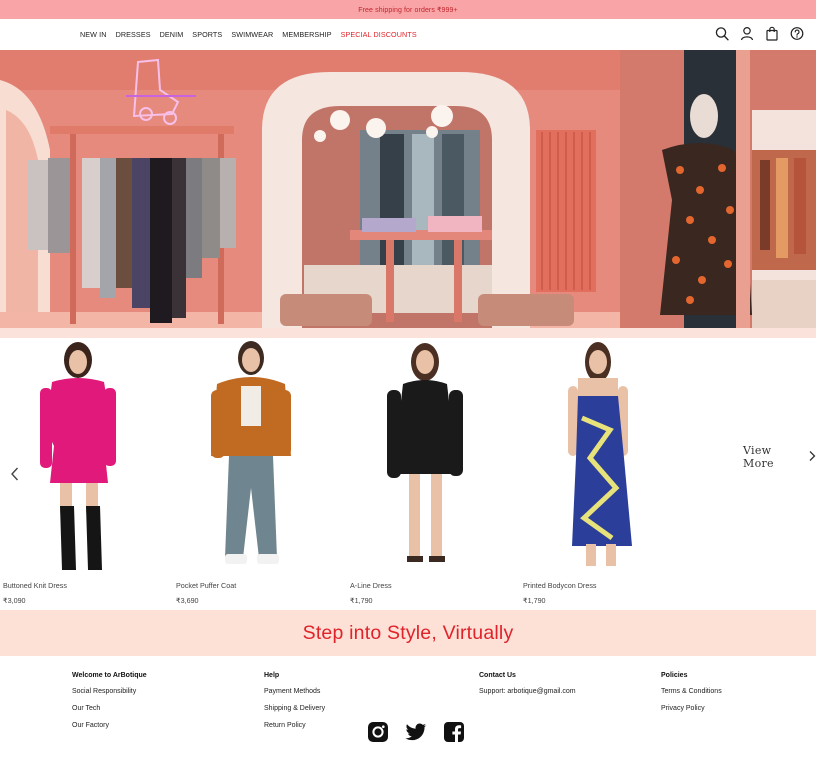 This screenshot has width=816, height=757. I want to click on nav-link-new-in: NEW IN, so click(93, 34).